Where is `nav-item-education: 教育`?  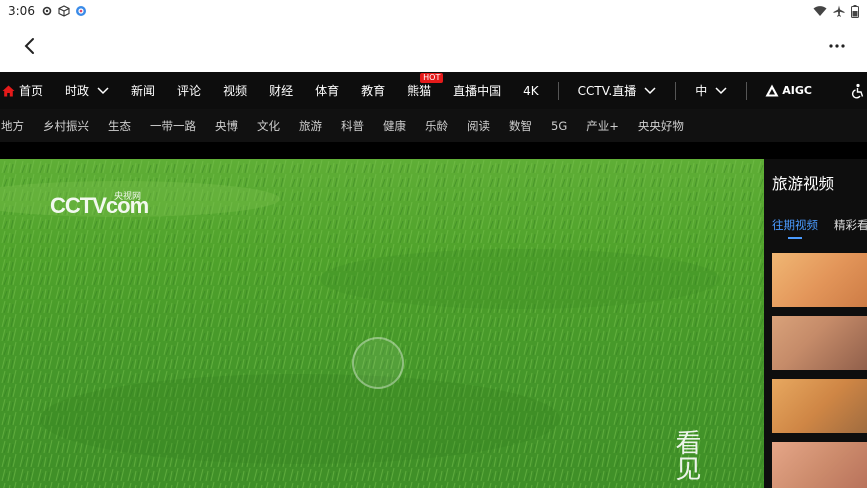
nav-item-education: 教育 is located at coordinates (373, 90).